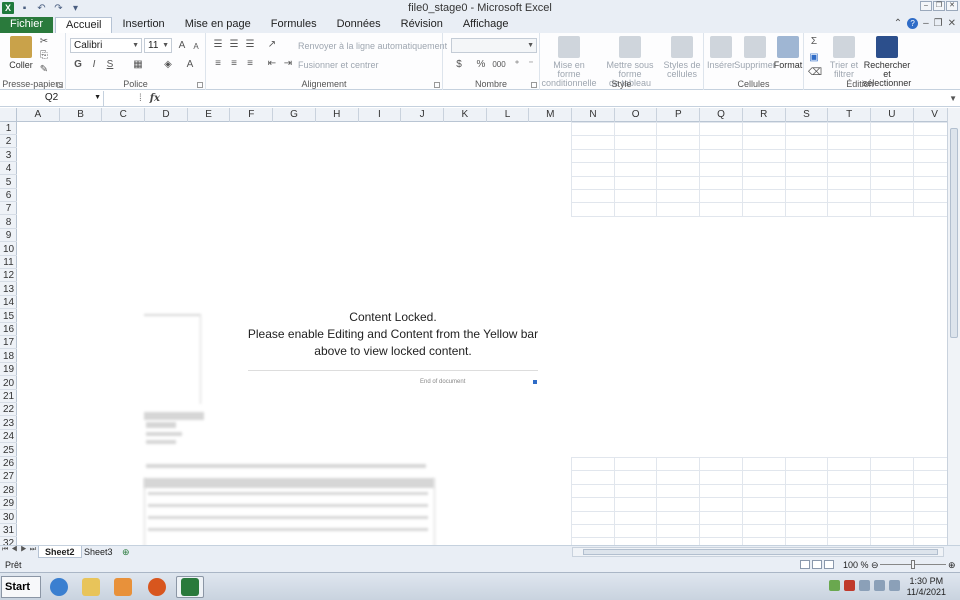 This screenshot has height=600, width=960. Describe the element at coordinates (508, 115) in the screenshot. I see `column-header: L` at that location.